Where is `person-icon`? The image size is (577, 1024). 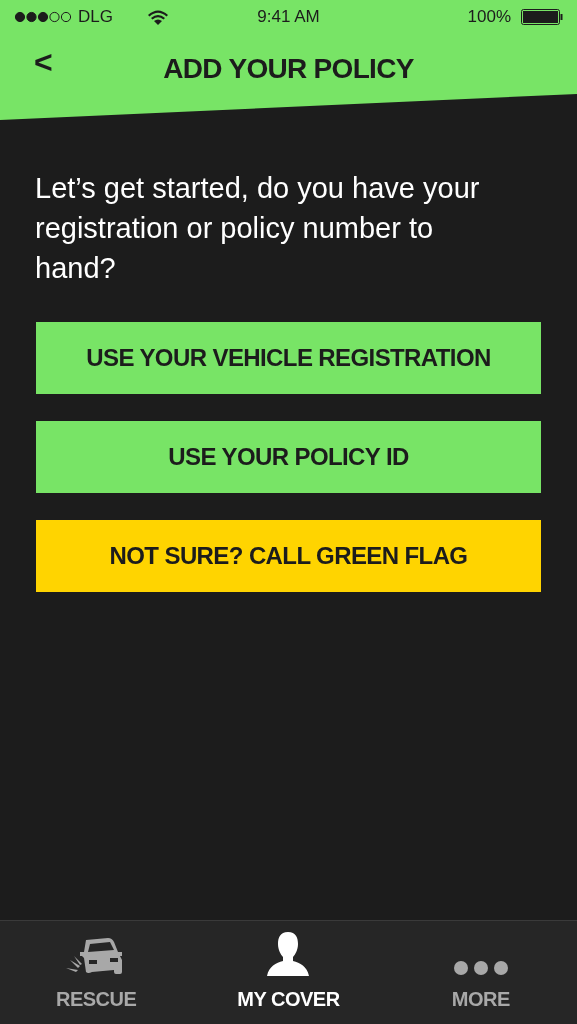 person-icon is located at coordinates (288, 954).